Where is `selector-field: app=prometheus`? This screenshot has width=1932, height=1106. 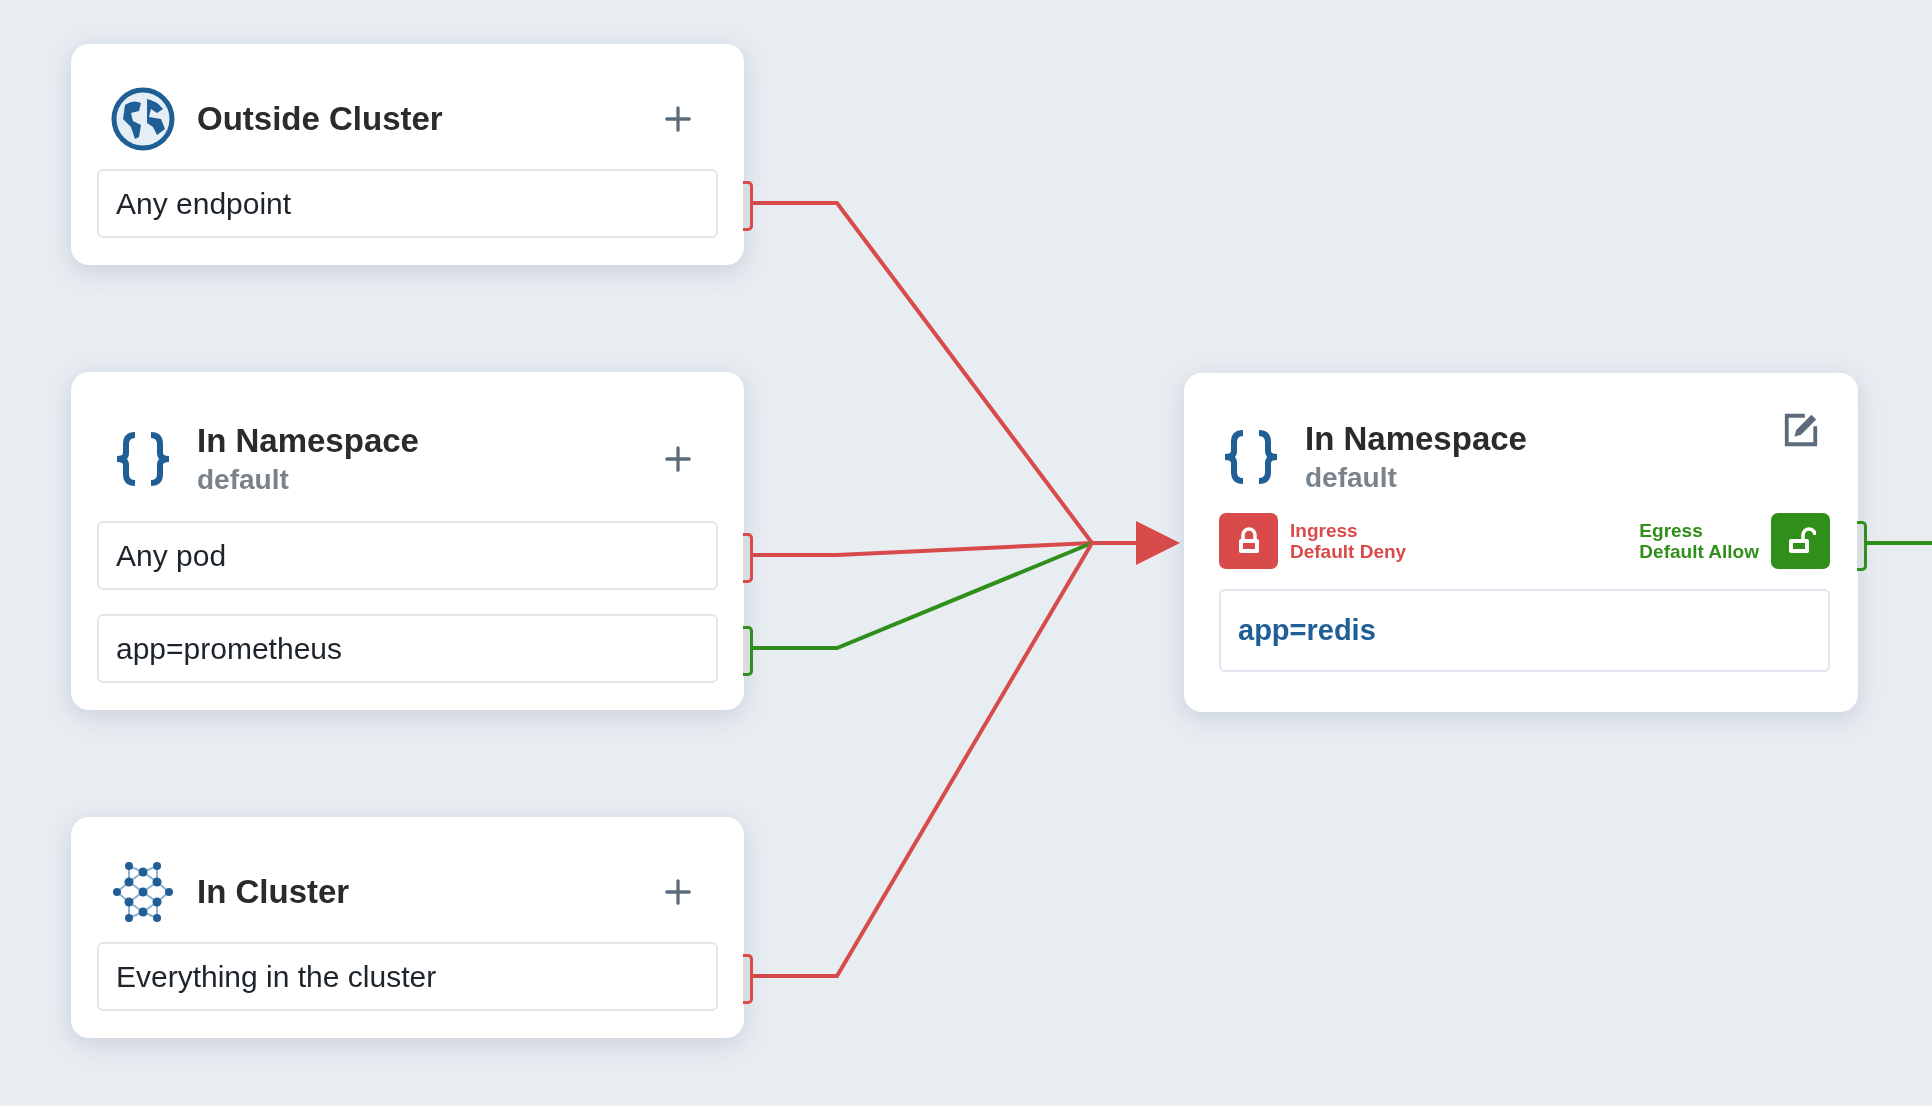 selector-field: app=prometheus is located at coordinates (407, 648).